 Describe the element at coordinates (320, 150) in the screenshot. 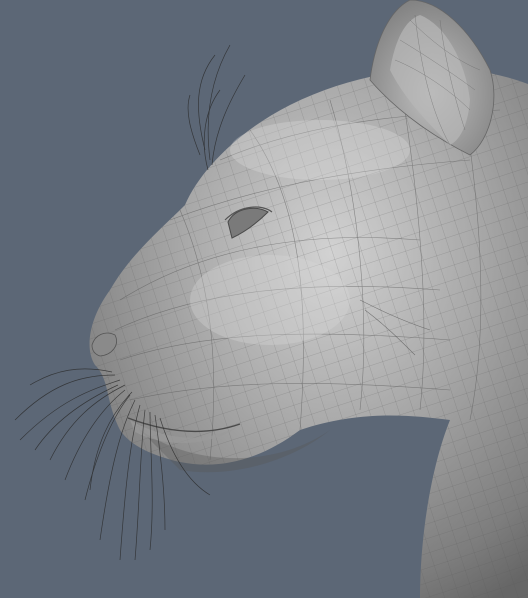

I see `forehead-highlight` at that location.